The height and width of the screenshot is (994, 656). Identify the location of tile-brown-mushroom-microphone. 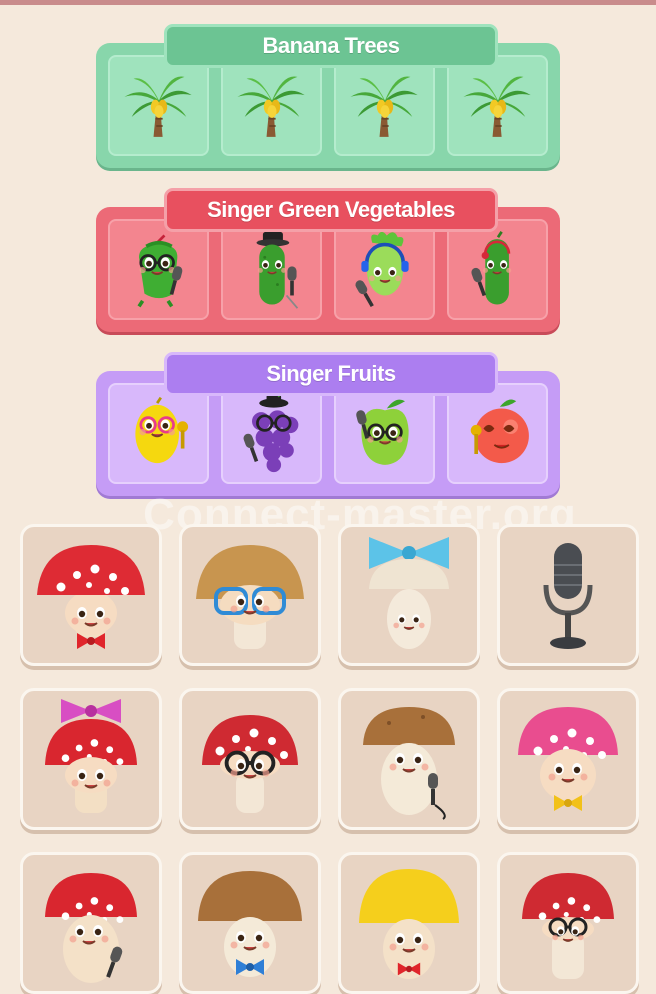
(409, 759).